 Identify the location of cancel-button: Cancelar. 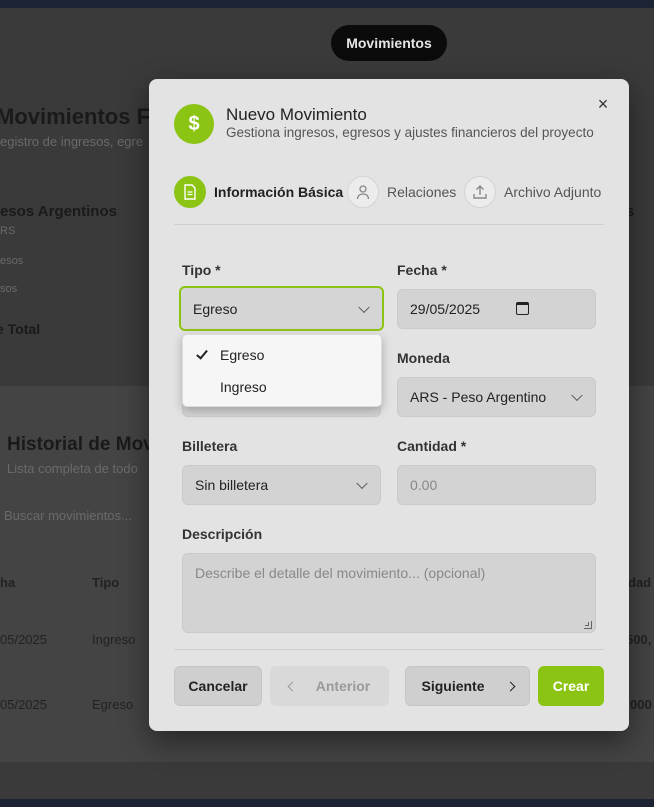
(218, 686).